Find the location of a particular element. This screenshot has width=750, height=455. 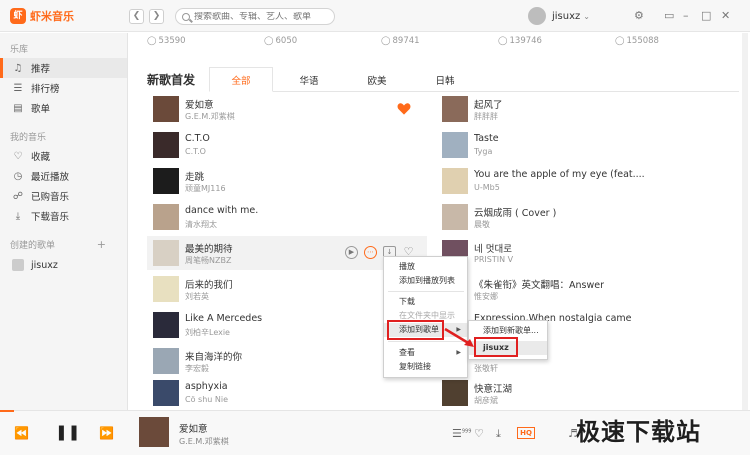

song-row: Taste Tyga is located at coordinates (586, 145).